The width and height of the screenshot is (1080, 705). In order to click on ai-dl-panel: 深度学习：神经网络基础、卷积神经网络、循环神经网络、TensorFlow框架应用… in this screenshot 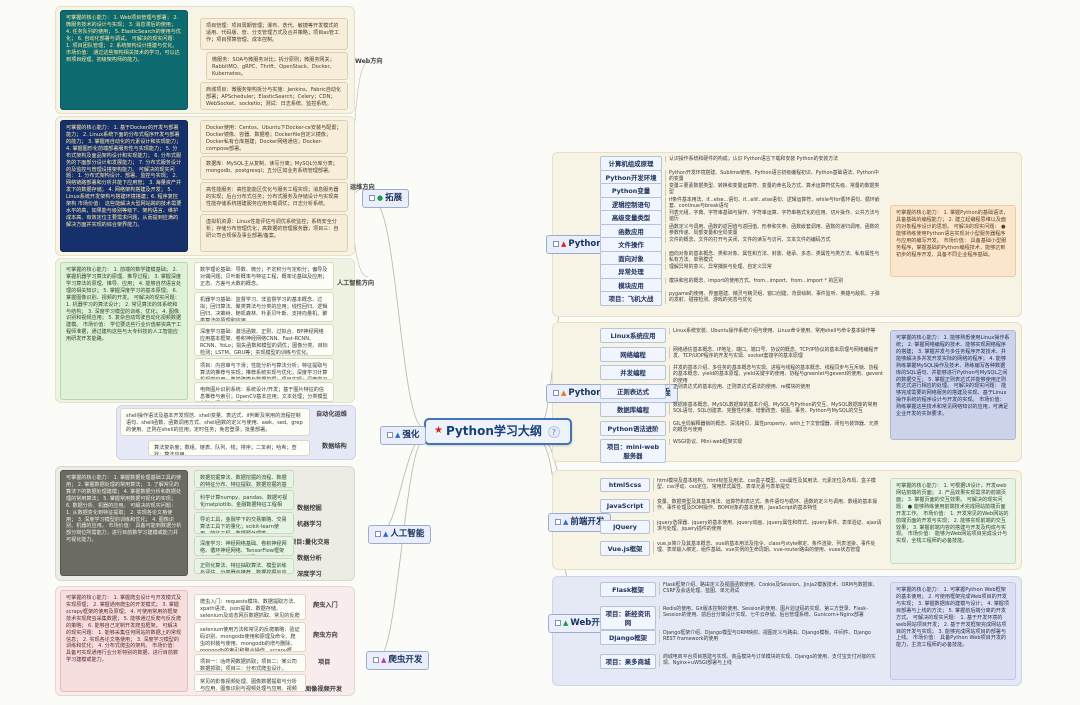, I will do `click(244, 546)`.